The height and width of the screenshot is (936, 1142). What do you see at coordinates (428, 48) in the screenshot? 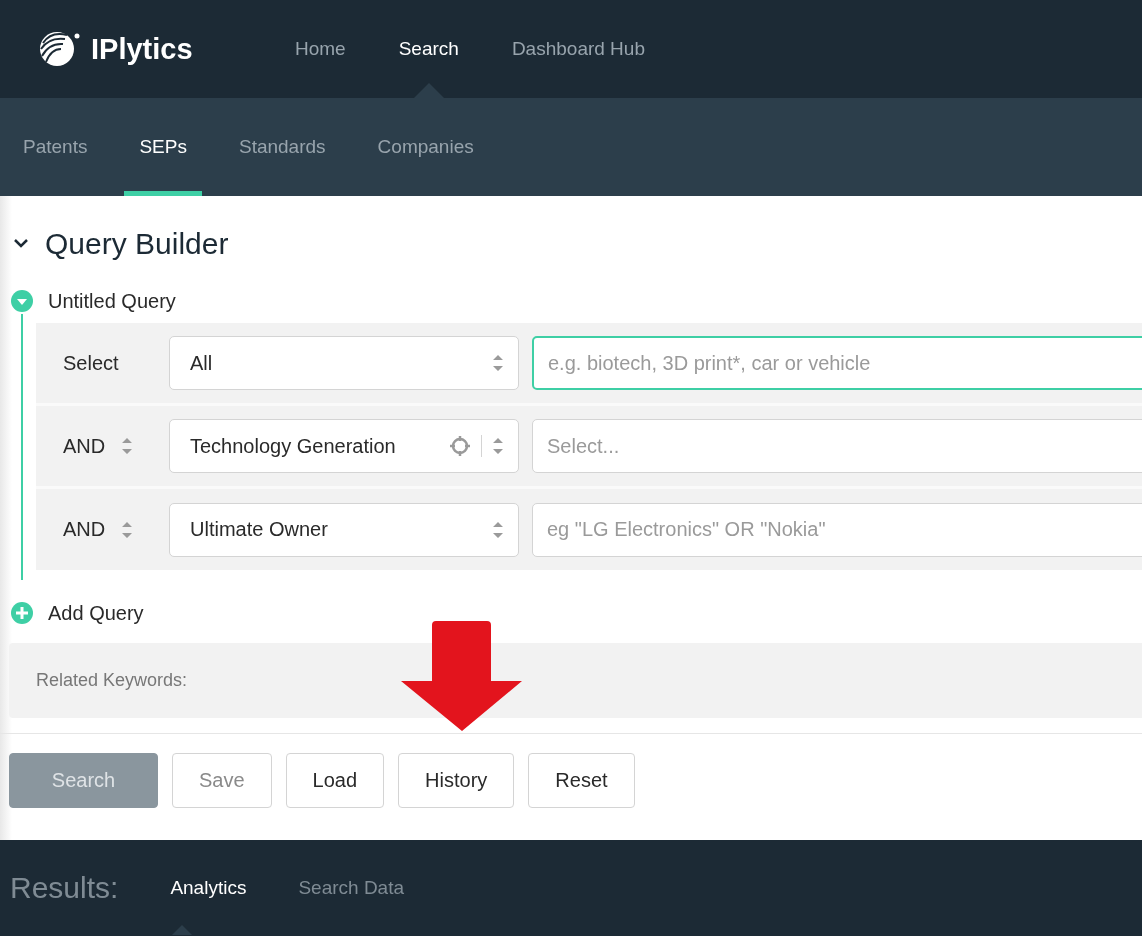
I see `nav-link: Search` at bounding box center [428, 48].